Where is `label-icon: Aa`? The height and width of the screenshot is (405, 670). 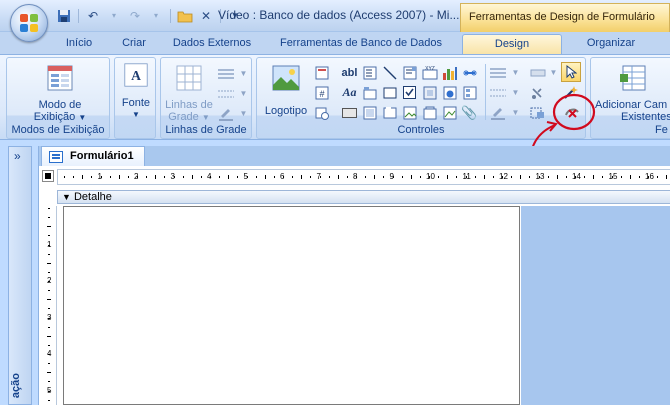 label-icon: Aa is located at coordinates (349, 92).